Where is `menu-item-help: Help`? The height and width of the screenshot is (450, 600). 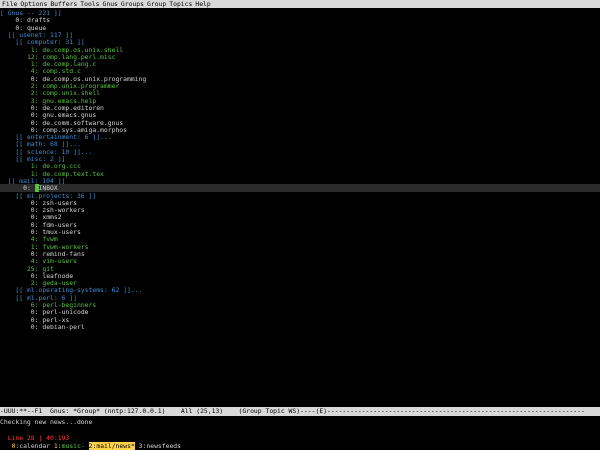
menu-item-help: Help is located at coordinates (202, 4).